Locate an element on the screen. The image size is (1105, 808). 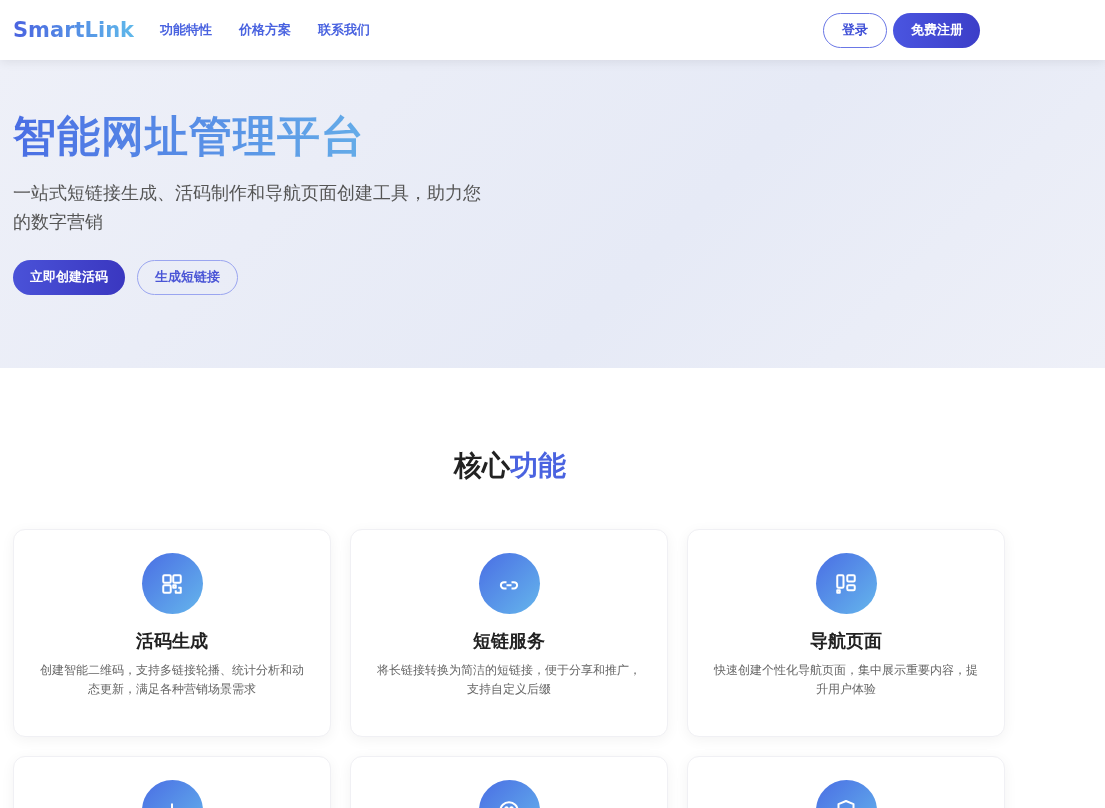
hero-subtitle: 一站式短链接生成、活码制作和导航页面创建工具，助力您的数字营销 is located at coordinates (247, 207).